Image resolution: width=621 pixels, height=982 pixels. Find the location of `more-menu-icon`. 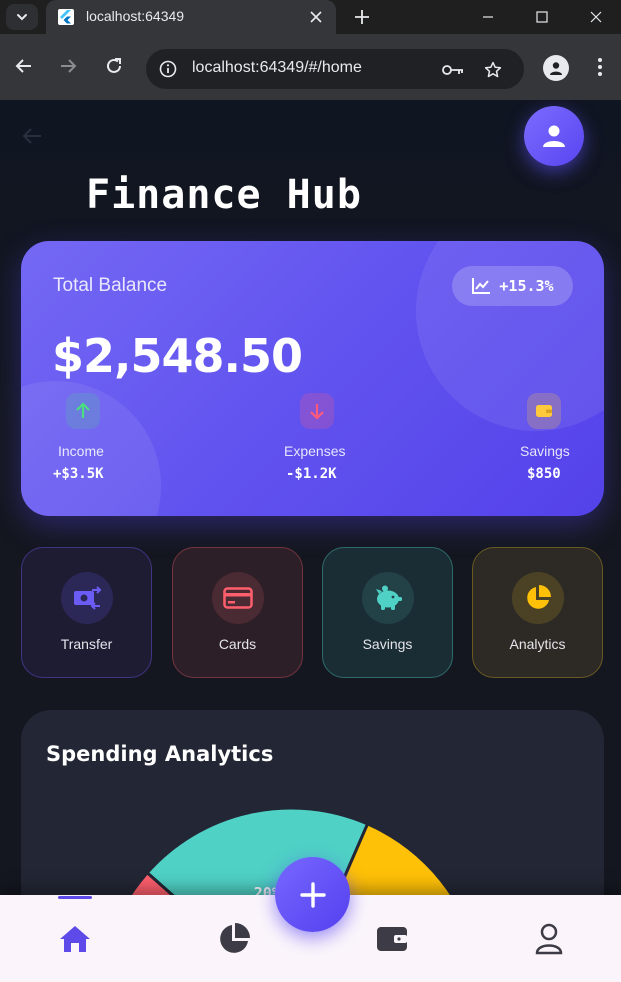

more-menu-icon is located at coordinates (600, 67).